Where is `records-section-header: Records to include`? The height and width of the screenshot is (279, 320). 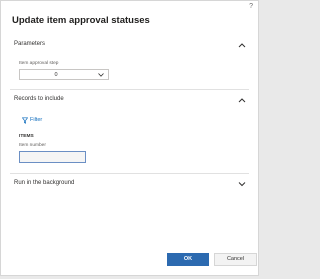 records-section-header: Records to include is located at coordinates (129, 101).